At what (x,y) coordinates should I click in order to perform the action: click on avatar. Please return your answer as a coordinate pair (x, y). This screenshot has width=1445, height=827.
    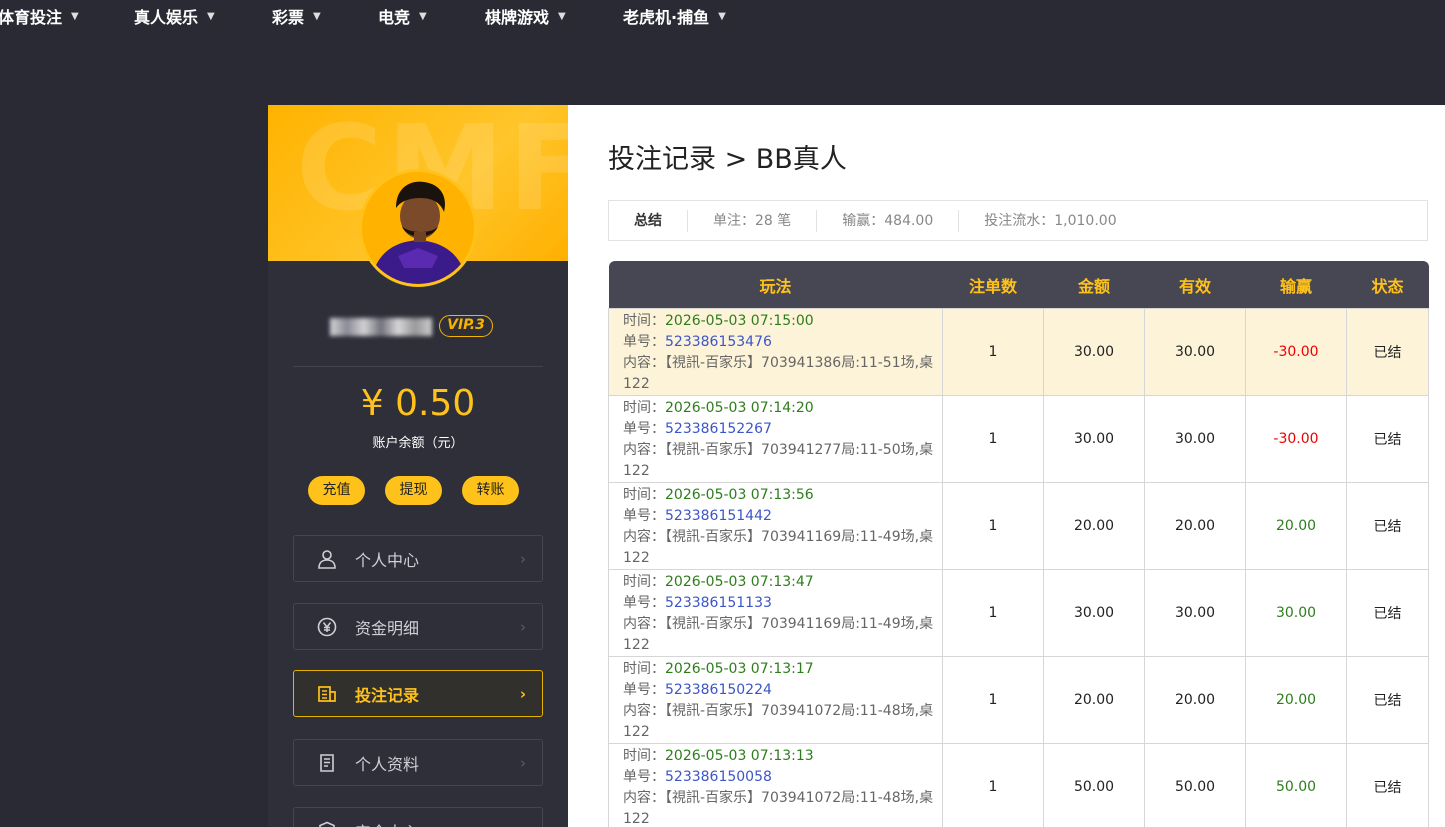
    Looking at the image, I should click on (418, 228).